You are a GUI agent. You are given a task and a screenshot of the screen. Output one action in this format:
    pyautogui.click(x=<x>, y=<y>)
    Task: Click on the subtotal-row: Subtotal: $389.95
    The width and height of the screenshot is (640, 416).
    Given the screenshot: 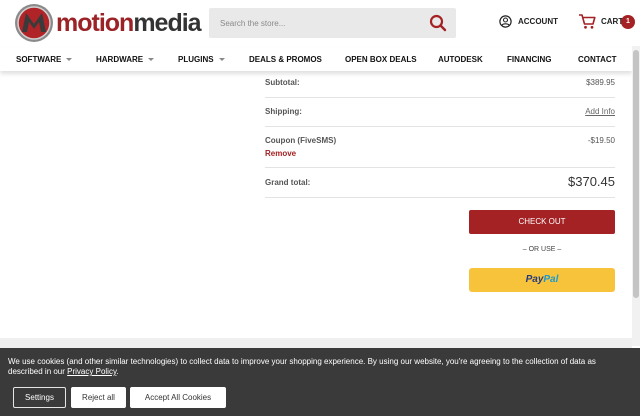 What is the action you would take?
    pyautogui.click(x=440, y=84)
    